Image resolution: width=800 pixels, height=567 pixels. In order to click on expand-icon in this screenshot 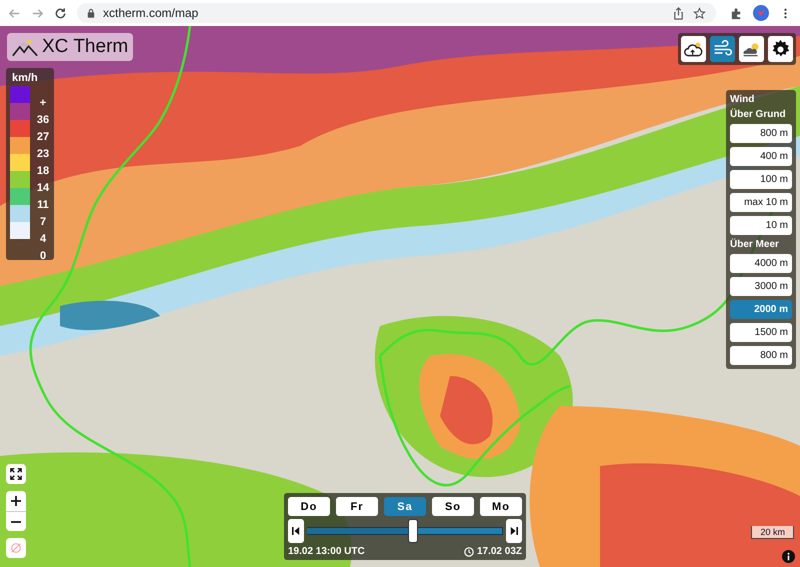, I will do `click(16, 474)`.